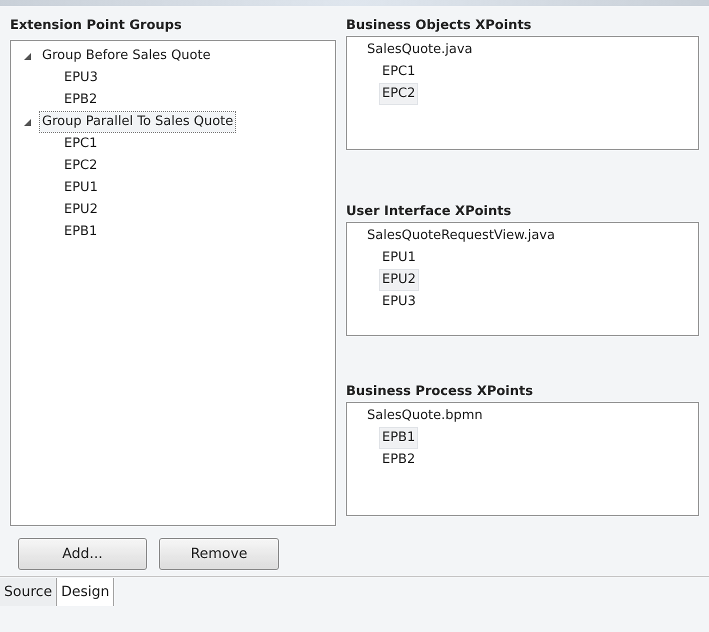 This screenshot has width=709, height=632. Describe the element at coordinates (425, 416) in the screenshot. I see `list-root-item: SalesQuote.bpmn` at that location.